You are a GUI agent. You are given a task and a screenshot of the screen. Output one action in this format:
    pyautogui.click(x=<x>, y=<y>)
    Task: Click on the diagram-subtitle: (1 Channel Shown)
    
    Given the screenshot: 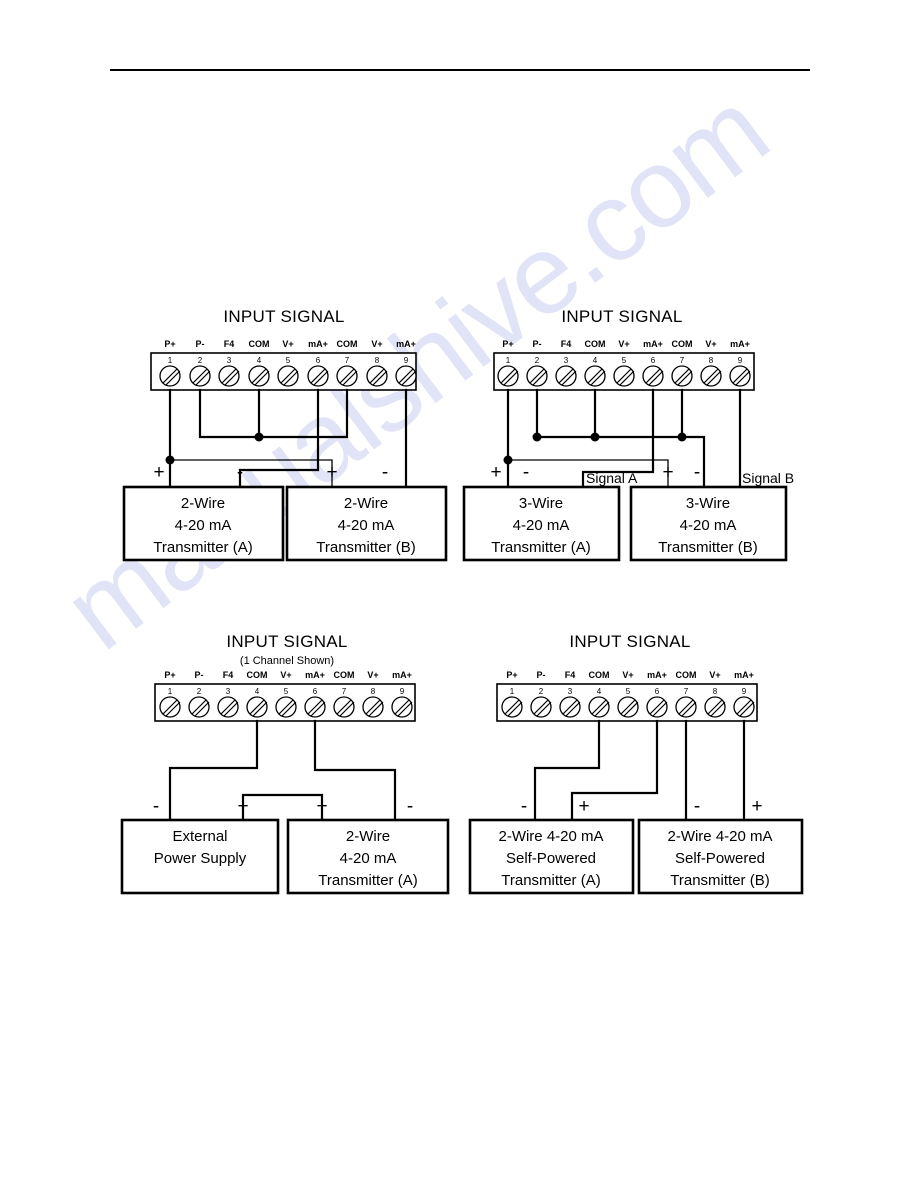 What is the action you would take?
    pyautogui.click(x=287, y=661)
    